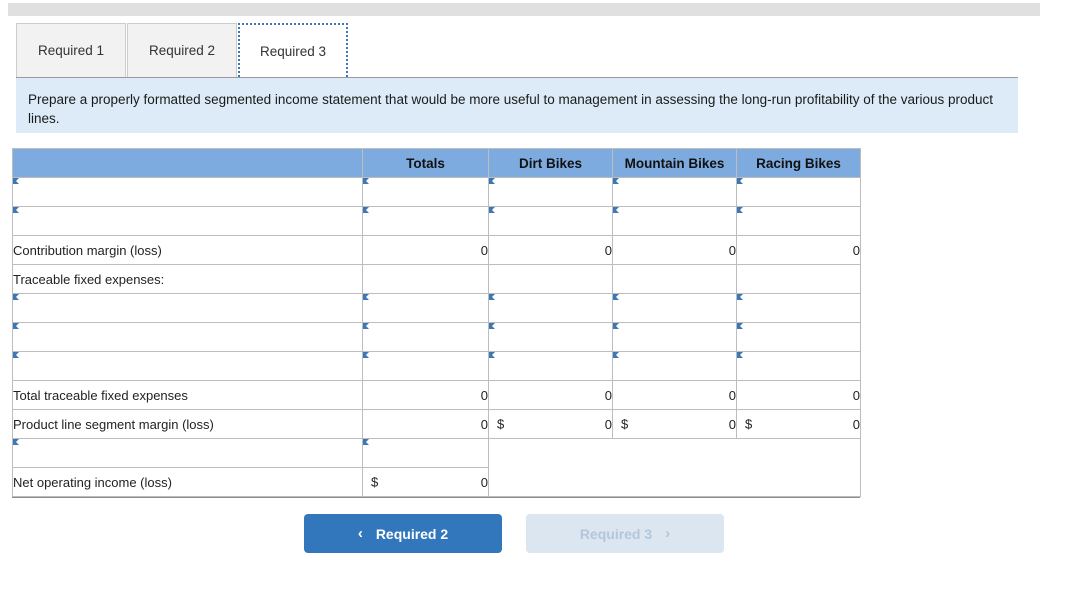 The height and width of the screenshot is (611, 1070). Describe the element at coordinates (187, 395) in the screenshot. I see `row-label-total-traceable-fixed-expenses: Total traceable fixed expenses` at that location.